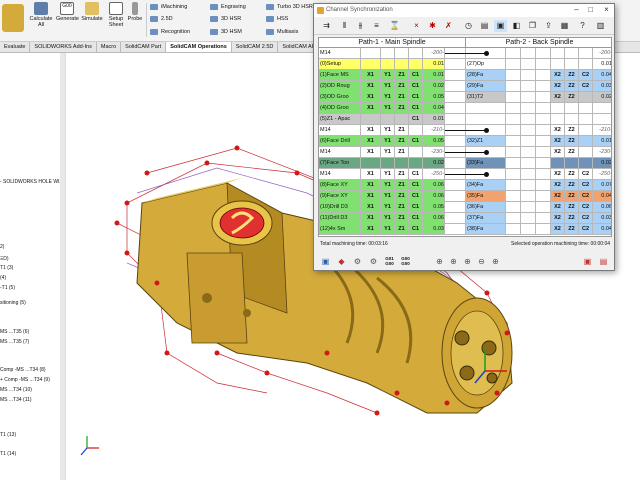  I want to click on sync-right-icon: ⫵, so click(360, 26).